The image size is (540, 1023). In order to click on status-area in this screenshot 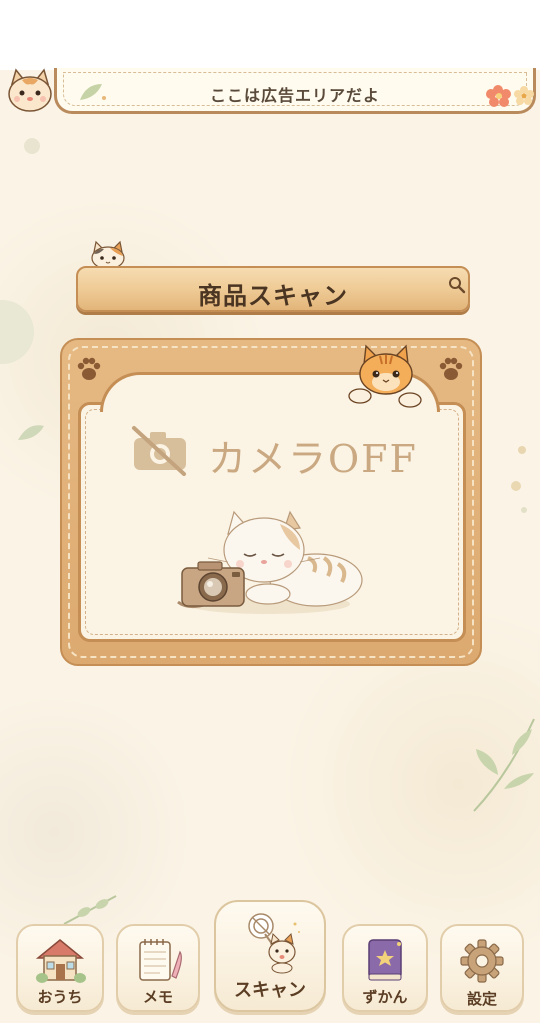, I will do `click(270, 35)`.